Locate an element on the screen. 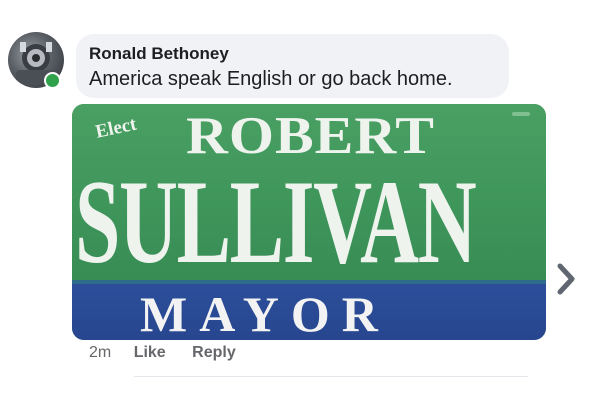 This screenshot has width=600, height=402. like-button: Like is located at coordinates (150, 353).